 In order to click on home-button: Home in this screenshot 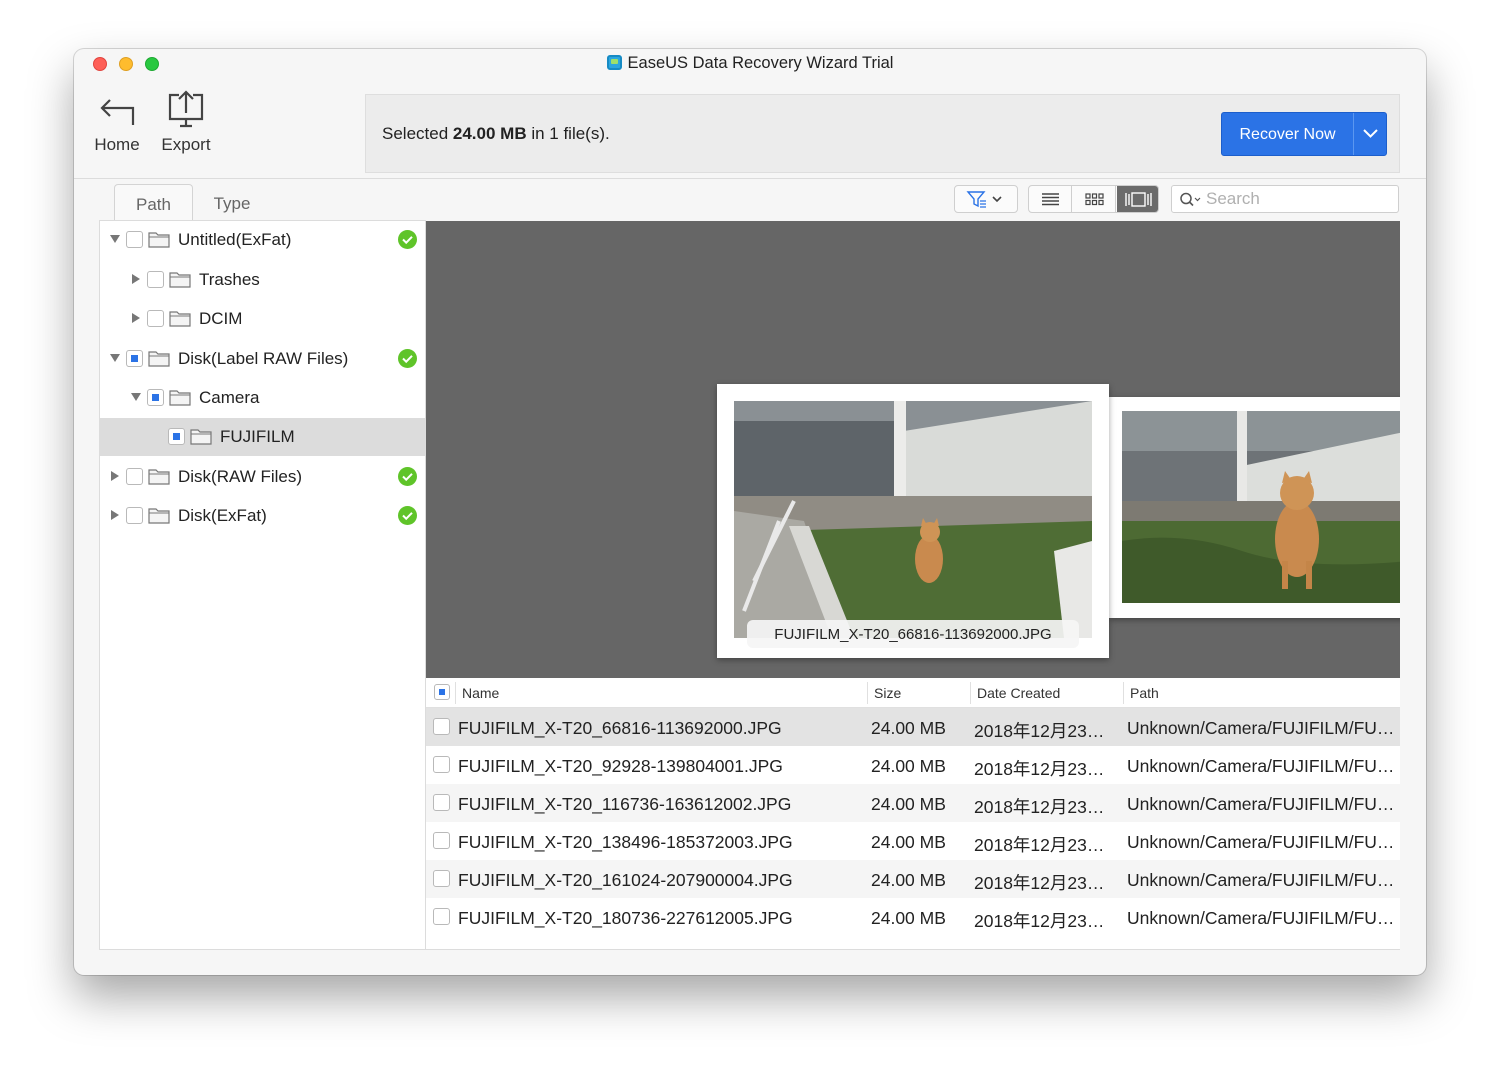, I will do `click(117, 125)`.